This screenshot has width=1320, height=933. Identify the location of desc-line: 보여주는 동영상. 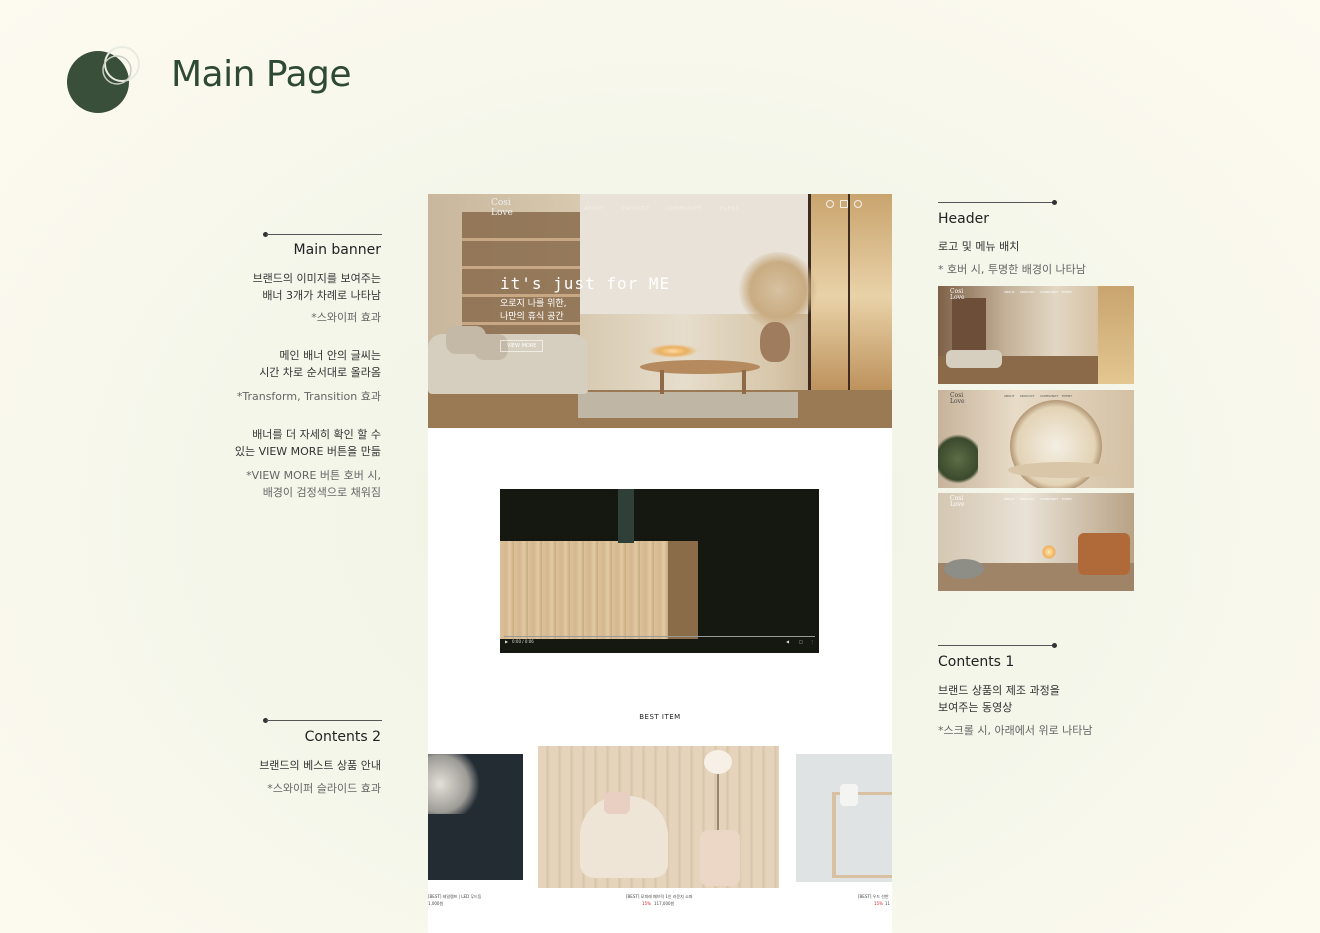
(975, 707).